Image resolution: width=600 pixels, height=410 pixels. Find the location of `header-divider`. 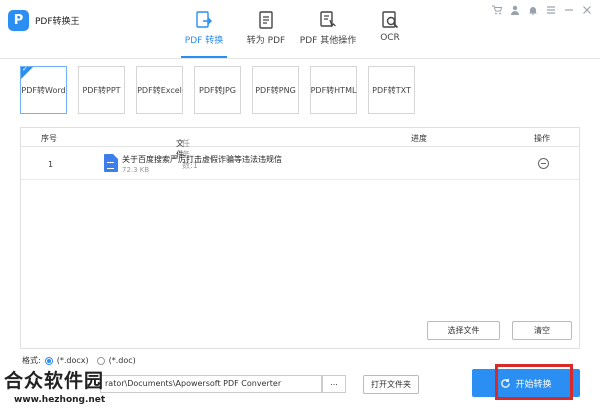

header-divider is located at coordinates (300, 58).